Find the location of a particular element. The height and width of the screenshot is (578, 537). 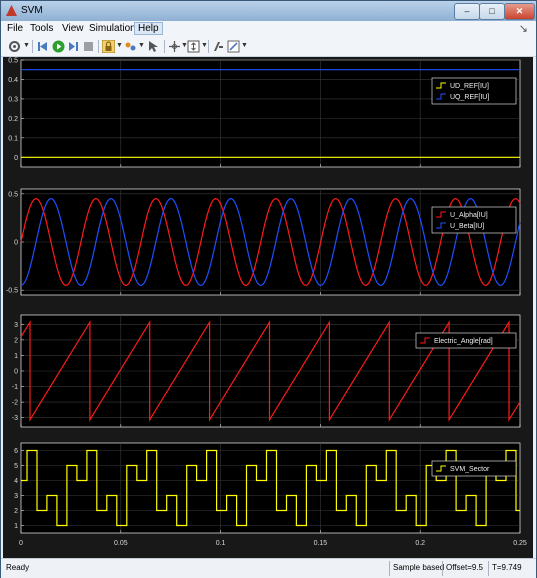

y-tick-label: -3 is located at coordinates (15, 418).